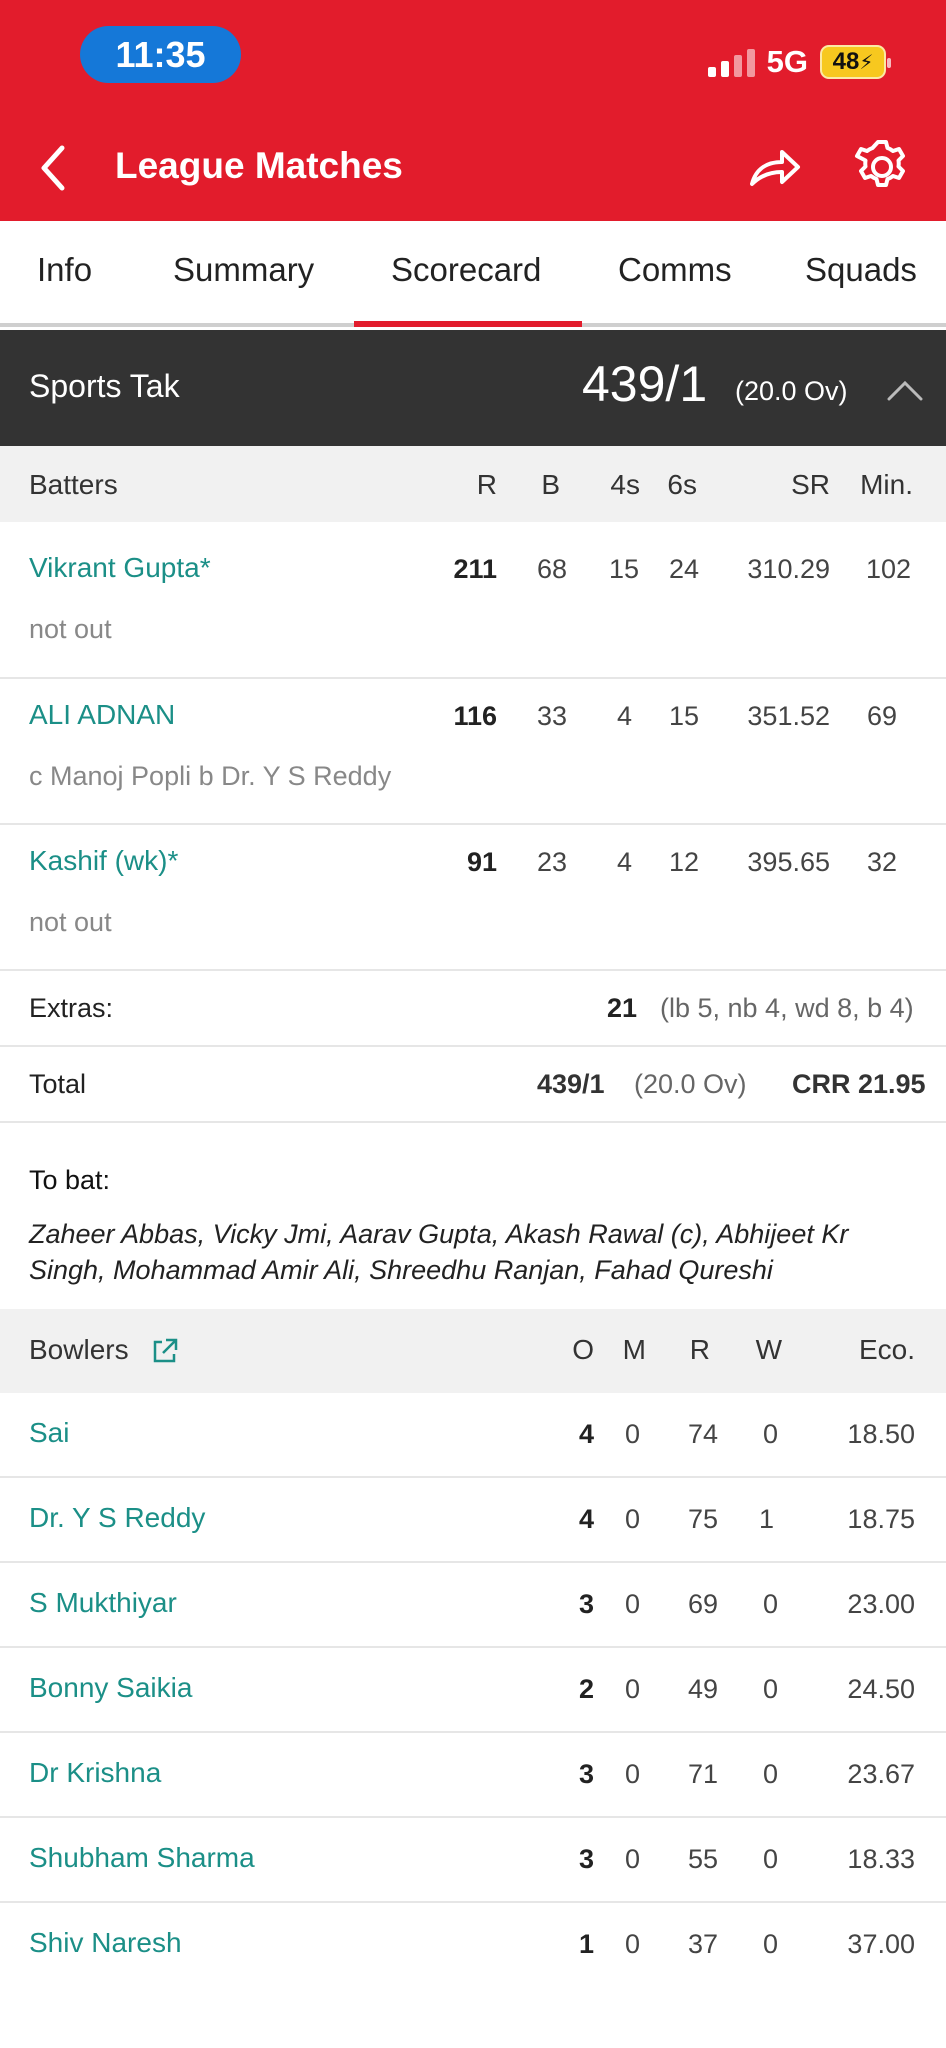  I want to click on page-title: League Matches, so click(259, 165).